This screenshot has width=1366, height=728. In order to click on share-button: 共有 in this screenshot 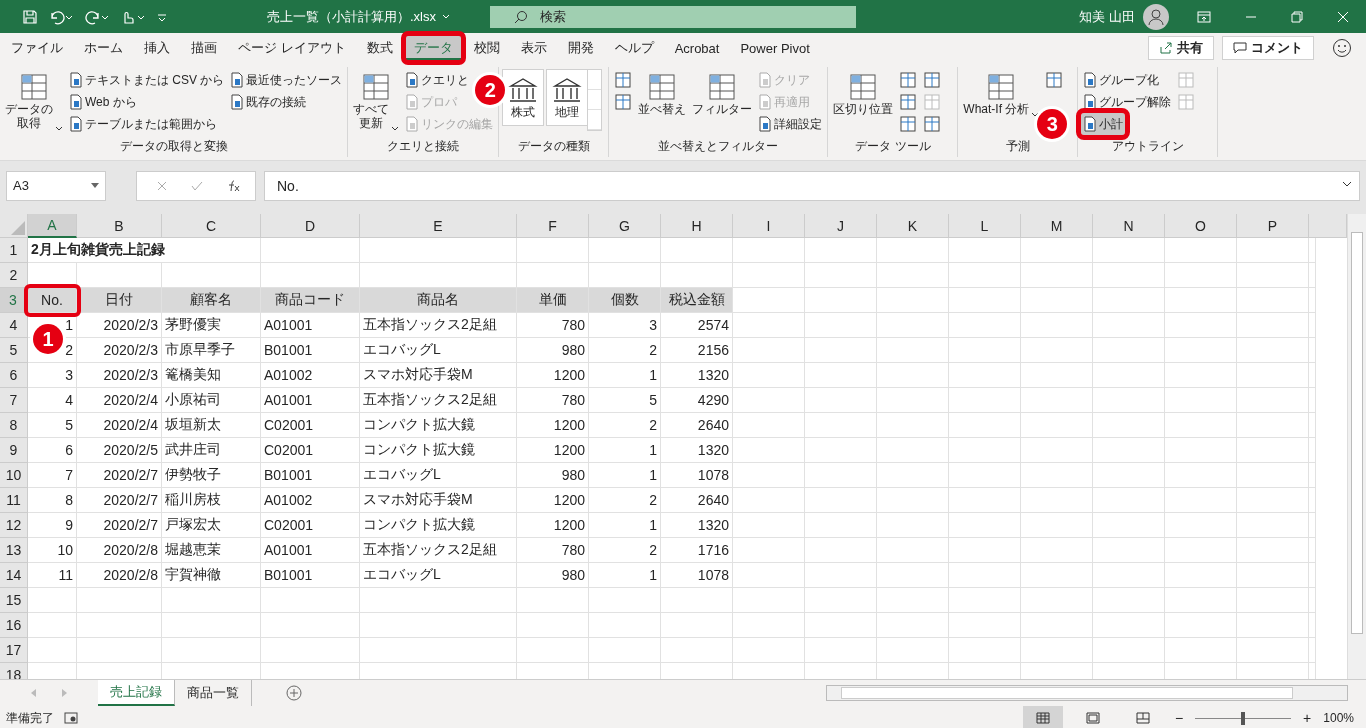, I will do `click(1181, 48)`.